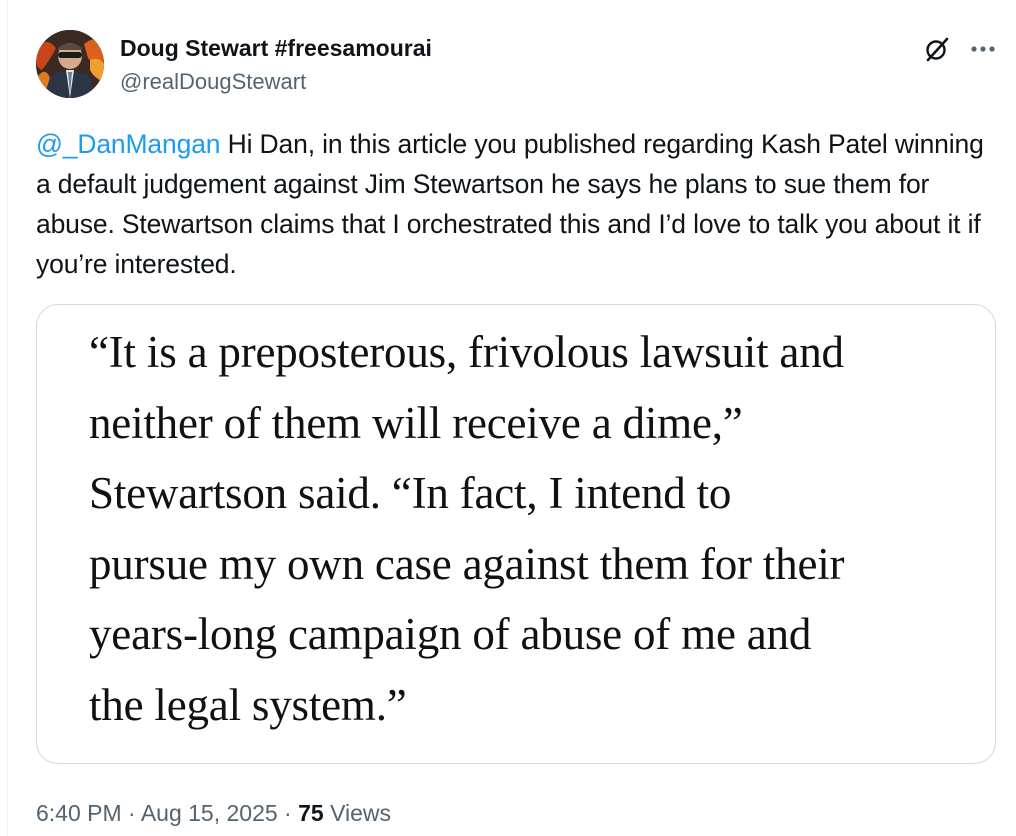  I want to click on author-handle: @realDougStewart, so click(213, 82).